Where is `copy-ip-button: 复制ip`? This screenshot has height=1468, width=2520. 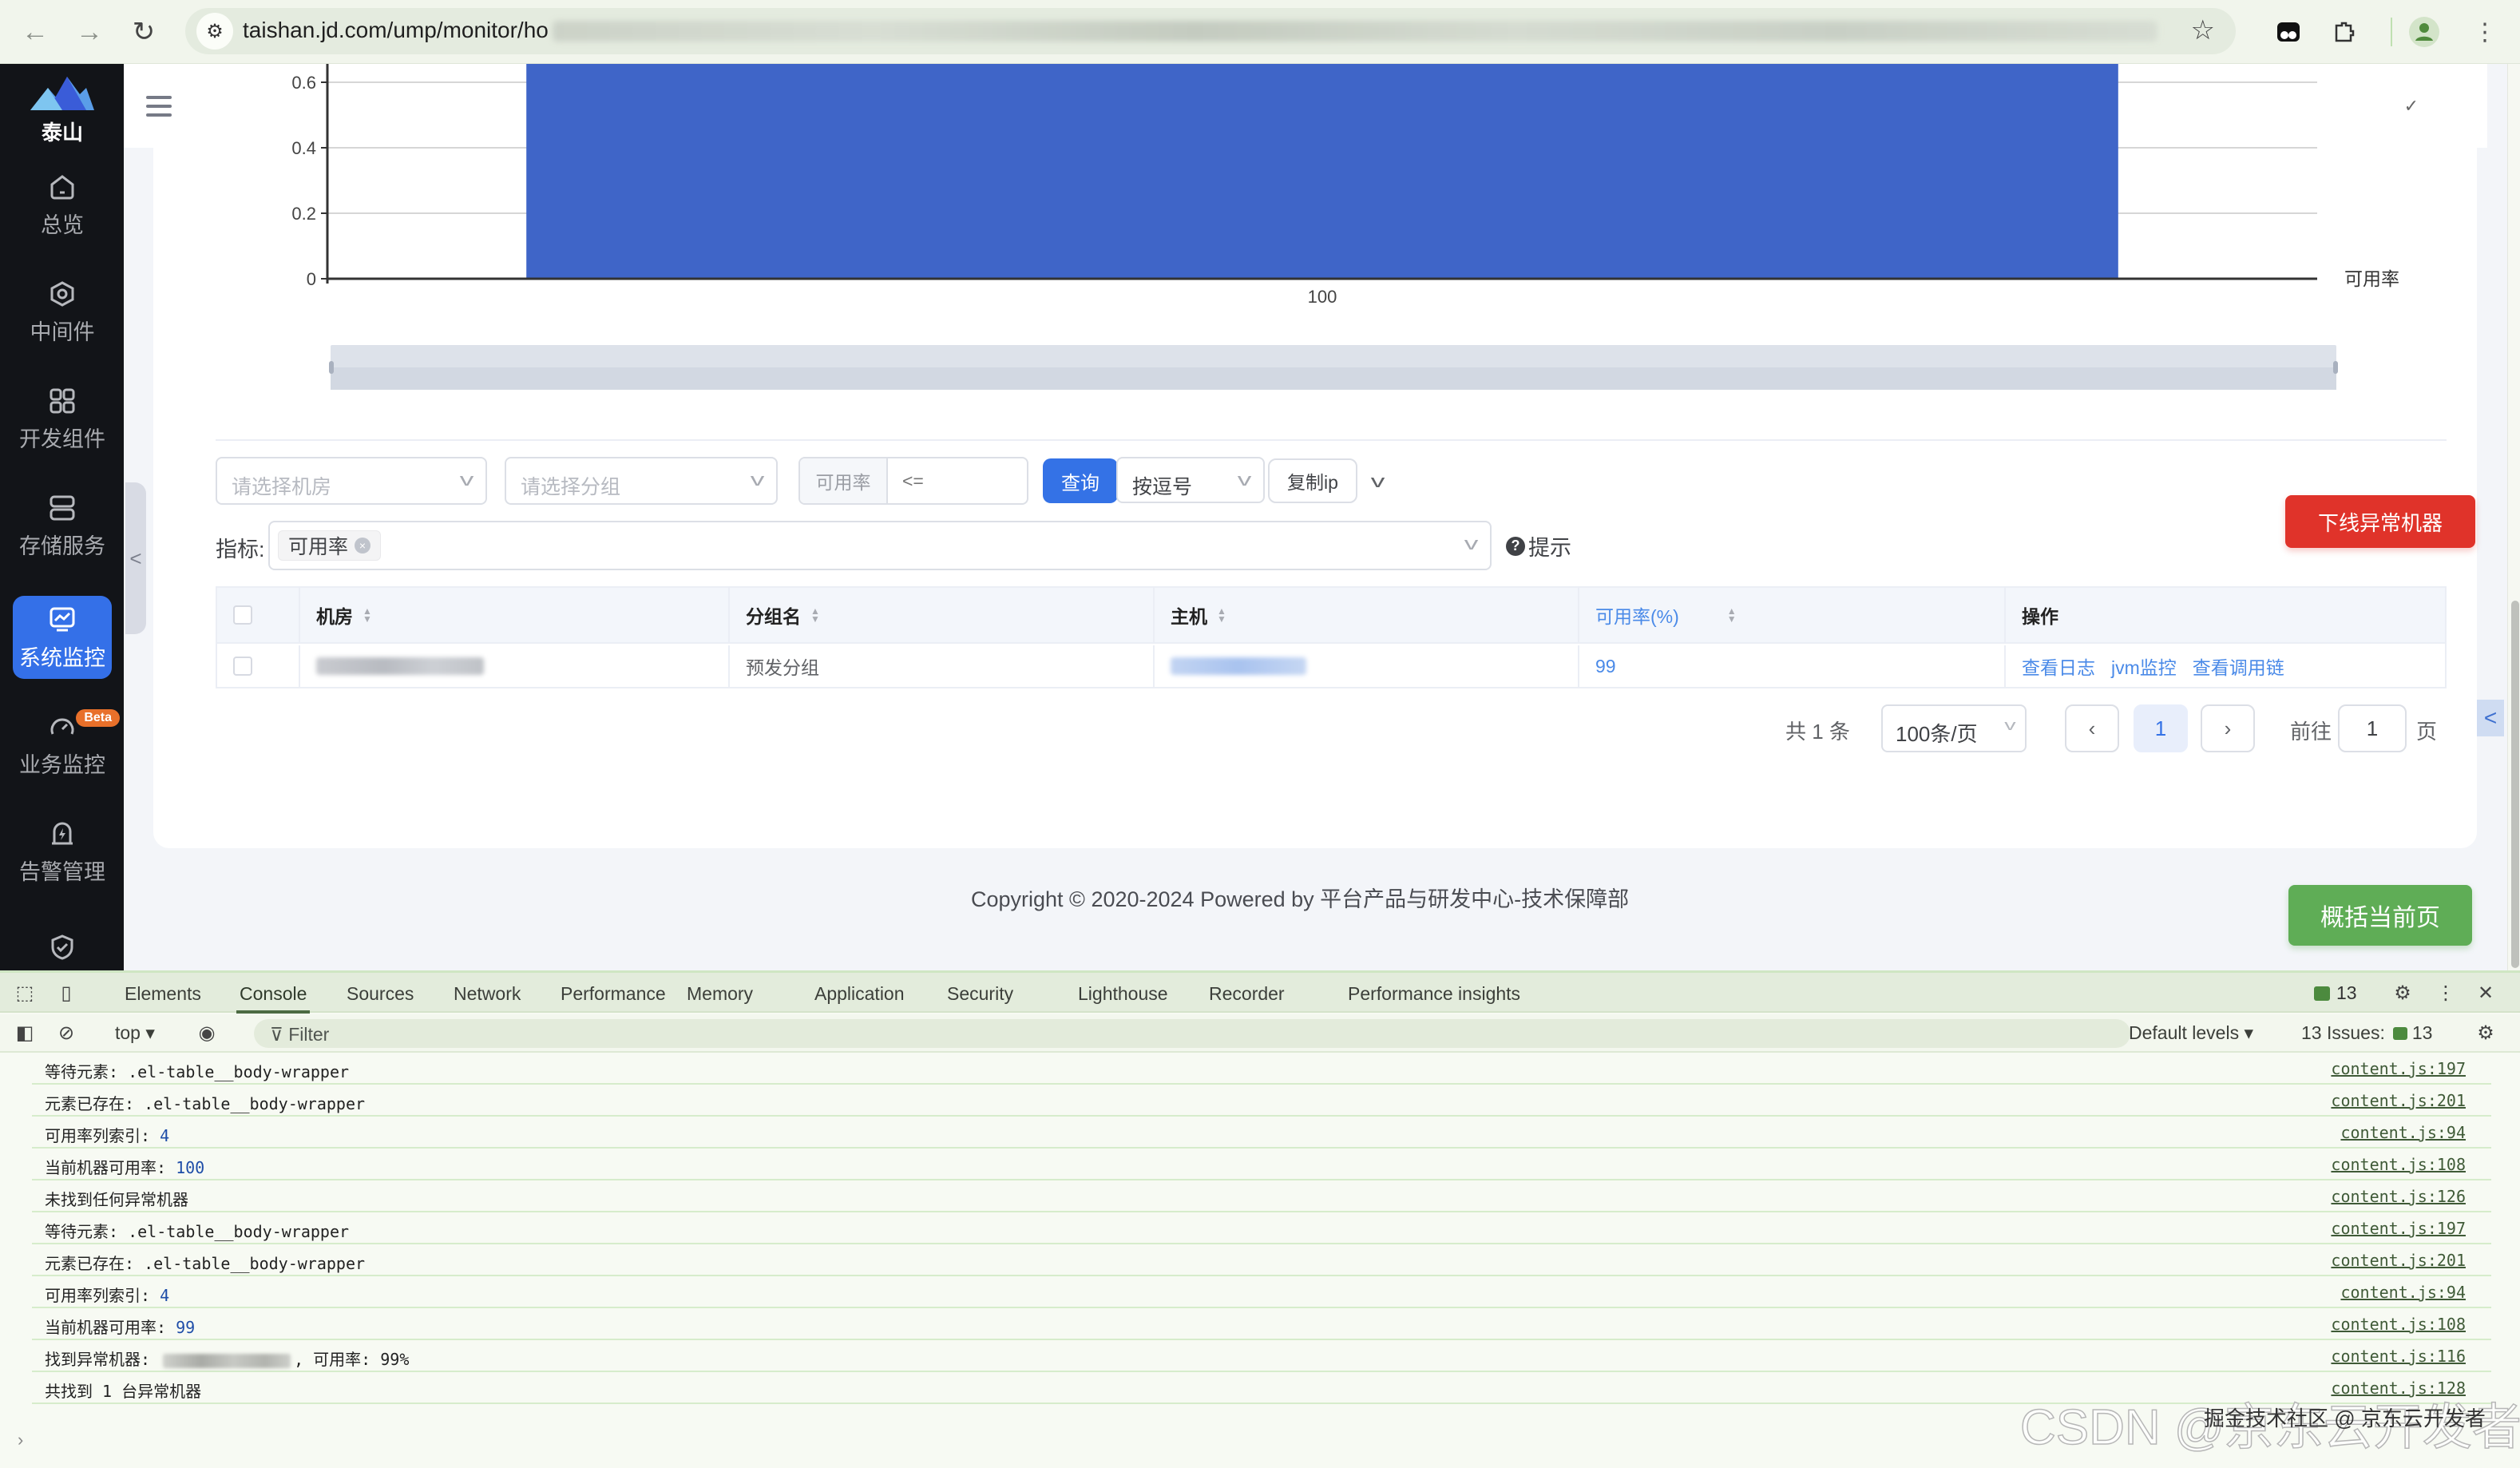 copy-ip-button: 复制ip is located at coordinates (1312, 480).